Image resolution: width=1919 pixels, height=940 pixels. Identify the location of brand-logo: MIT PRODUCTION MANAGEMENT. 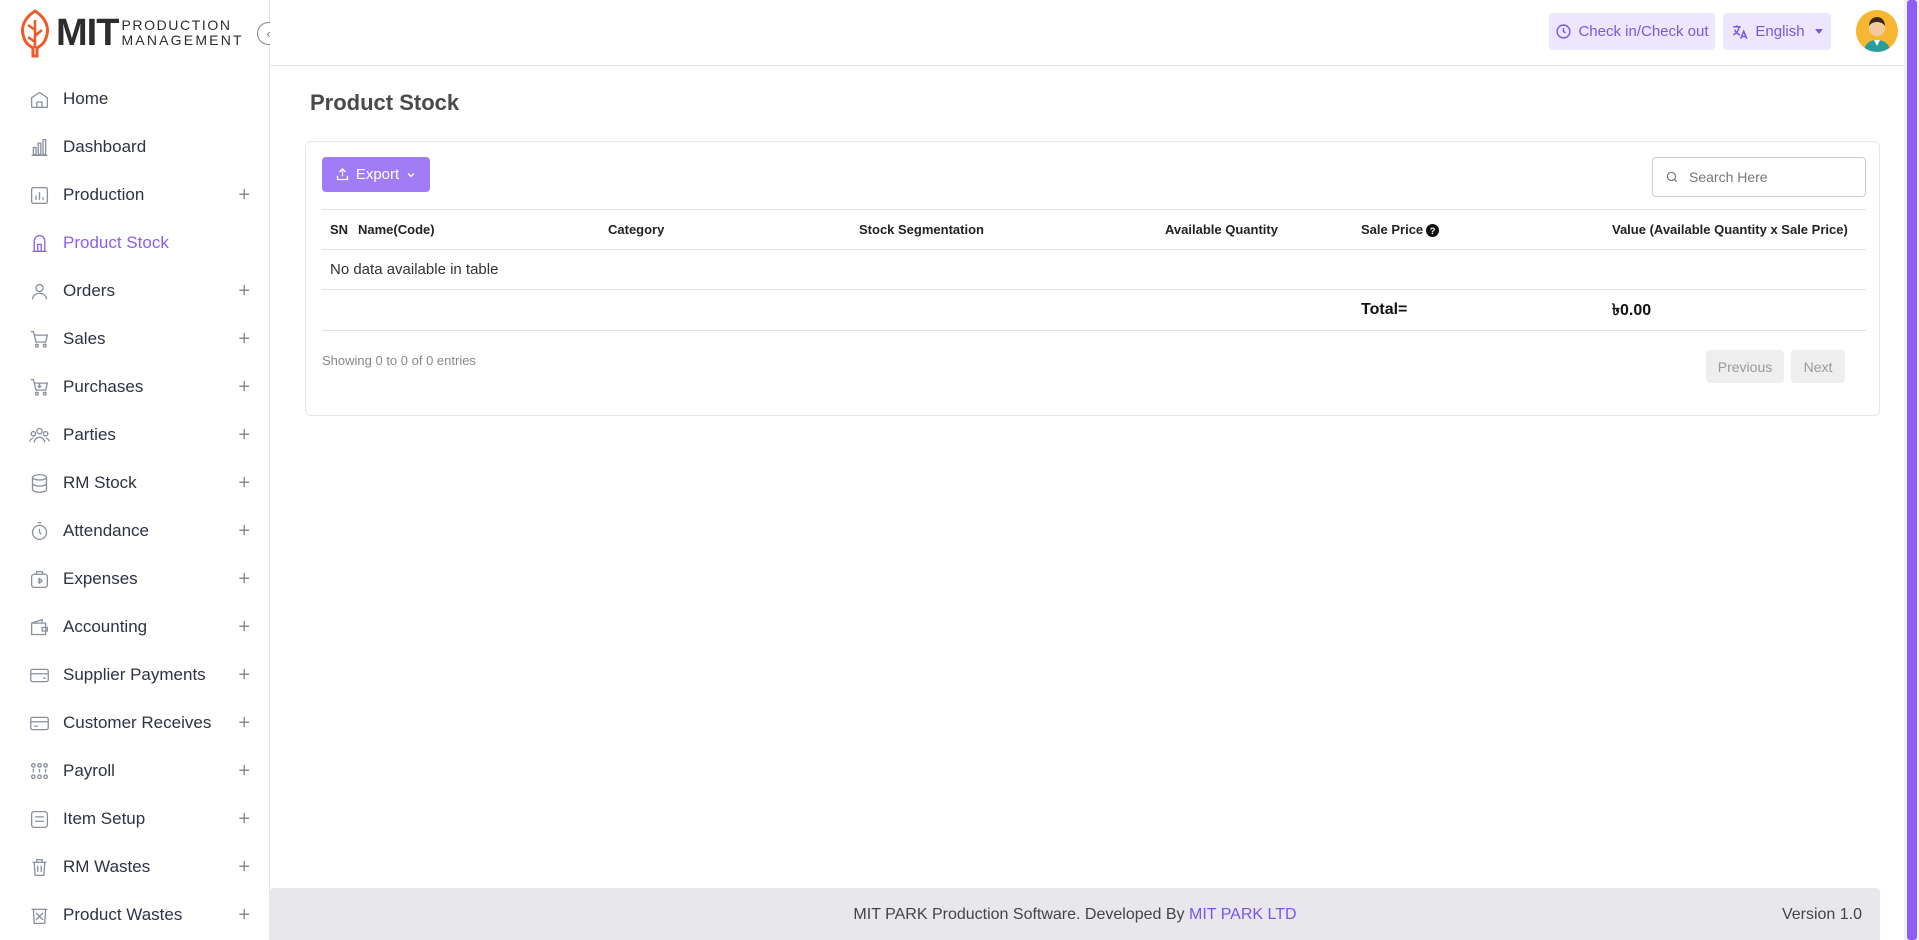
(130, 33).